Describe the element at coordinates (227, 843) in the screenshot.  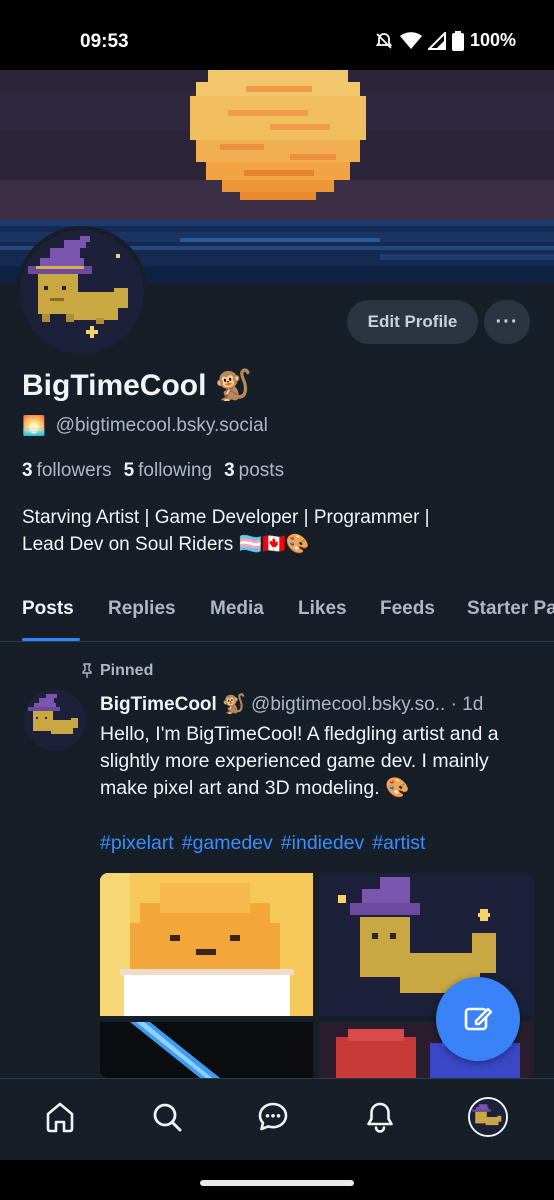
I see `hashtag-link: #gamedev` at that location.